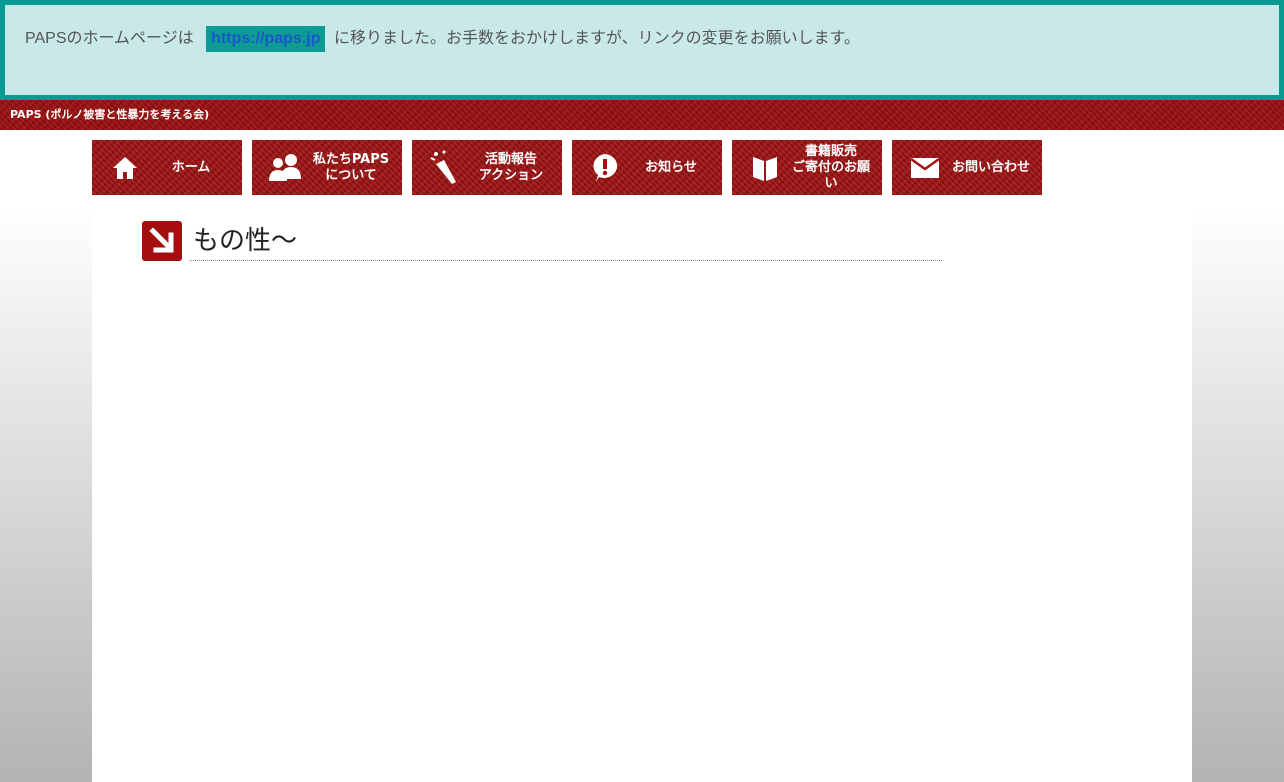 The image size is (1284, 782). What do you see at coordinates (990, 167) in the screenshot?
I see `nav-contact-label: お問い合わせ` at bounding box center [990, 167].